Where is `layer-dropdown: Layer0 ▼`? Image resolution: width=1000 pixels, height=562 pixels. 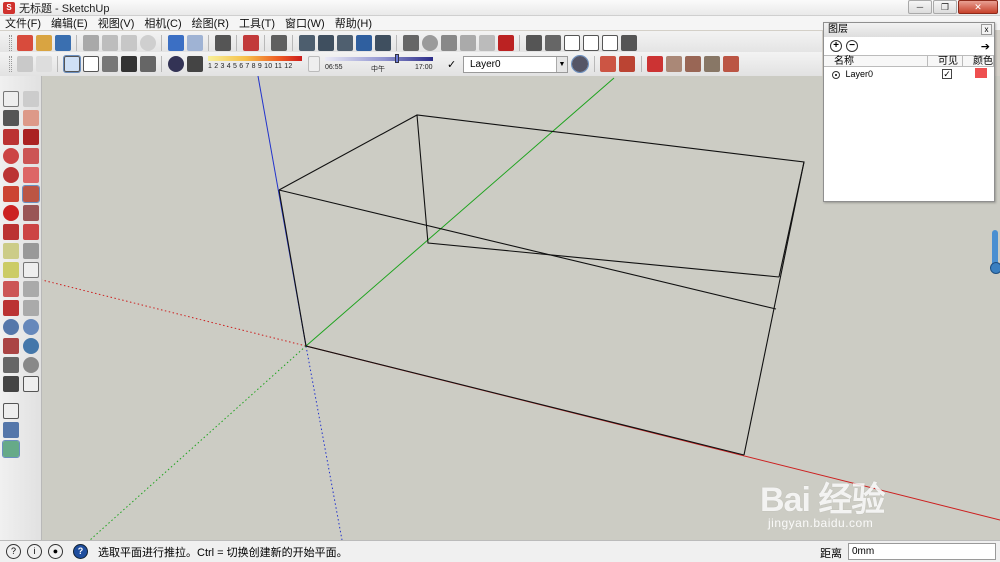
layer-dropdown: Layer0 ▼ is located at coordinates (515, 64).